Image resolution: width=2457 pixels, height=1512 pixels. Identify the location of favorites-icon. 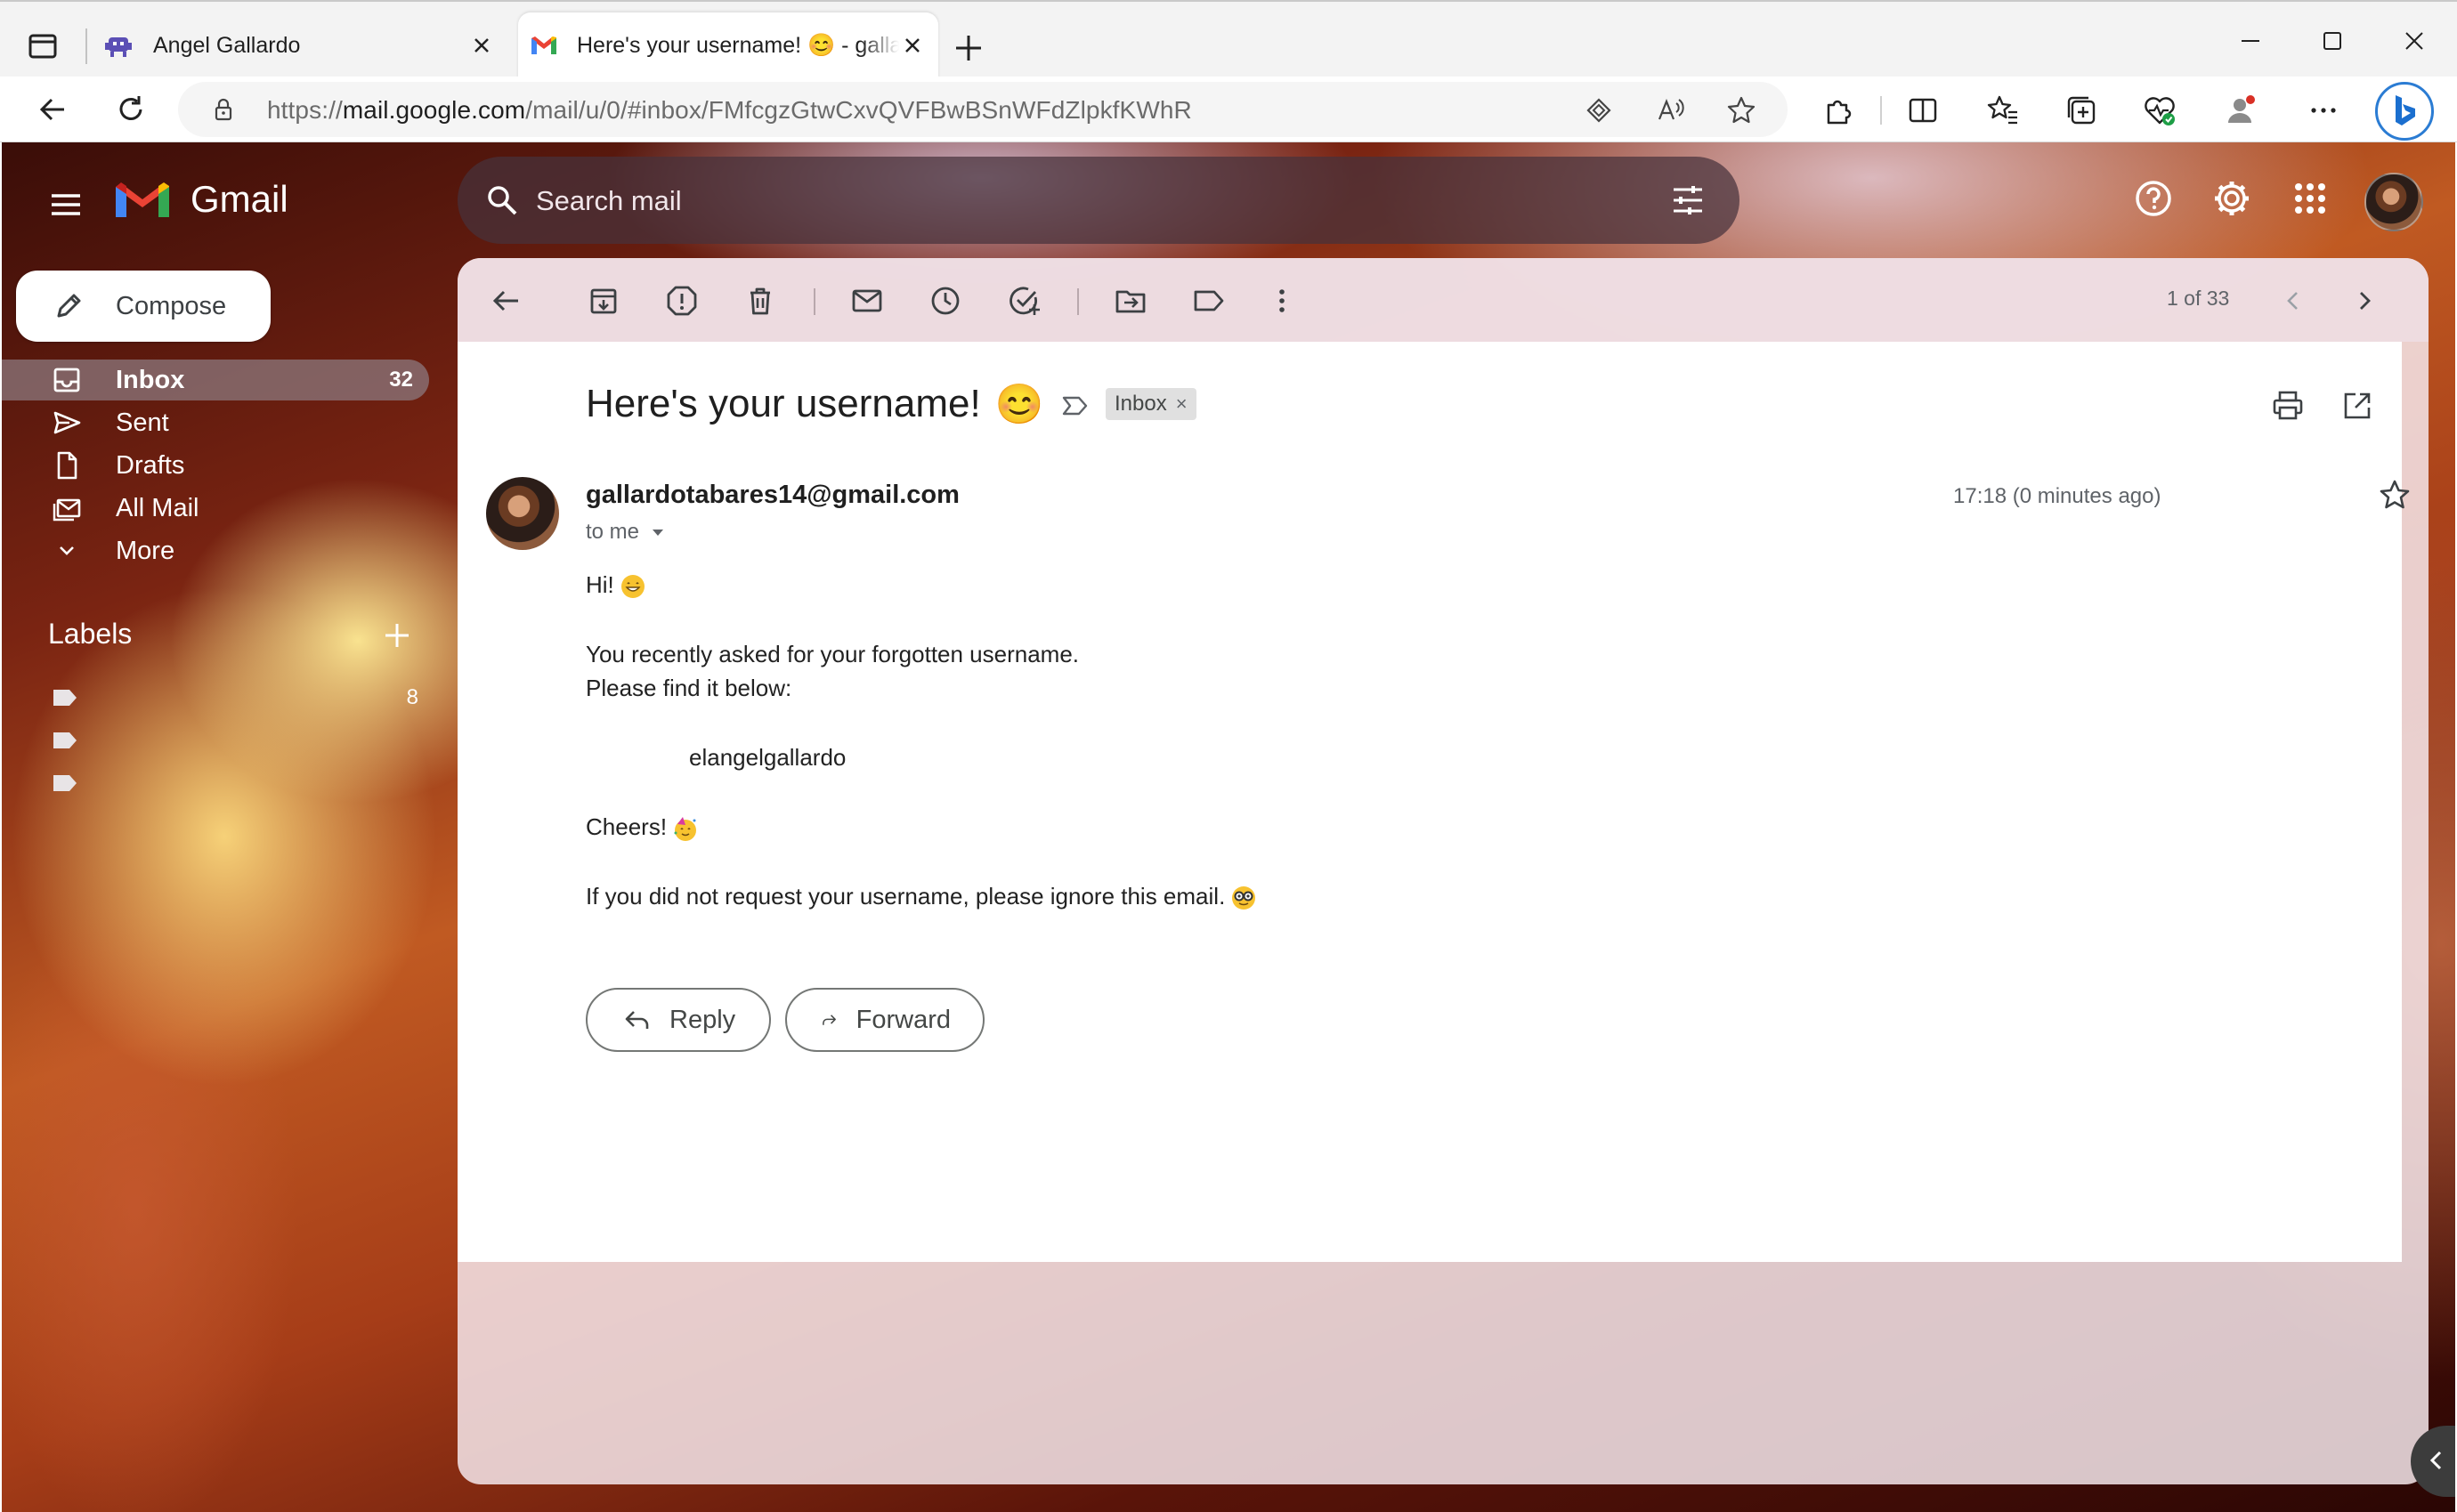
(2003, 110).